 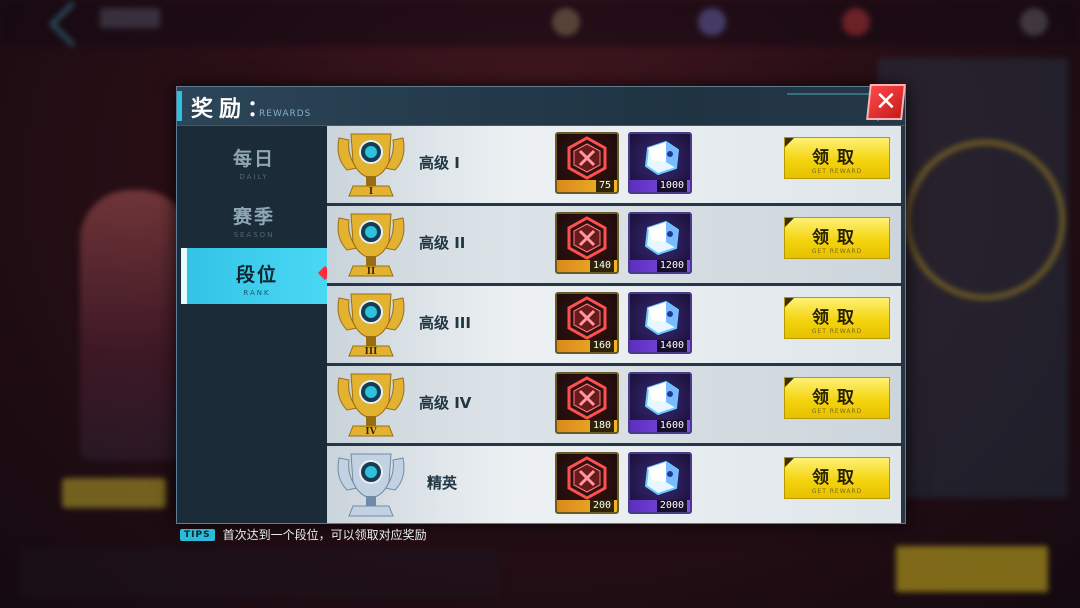 I want to click on svg-text: III, so click(x=371, y=352).